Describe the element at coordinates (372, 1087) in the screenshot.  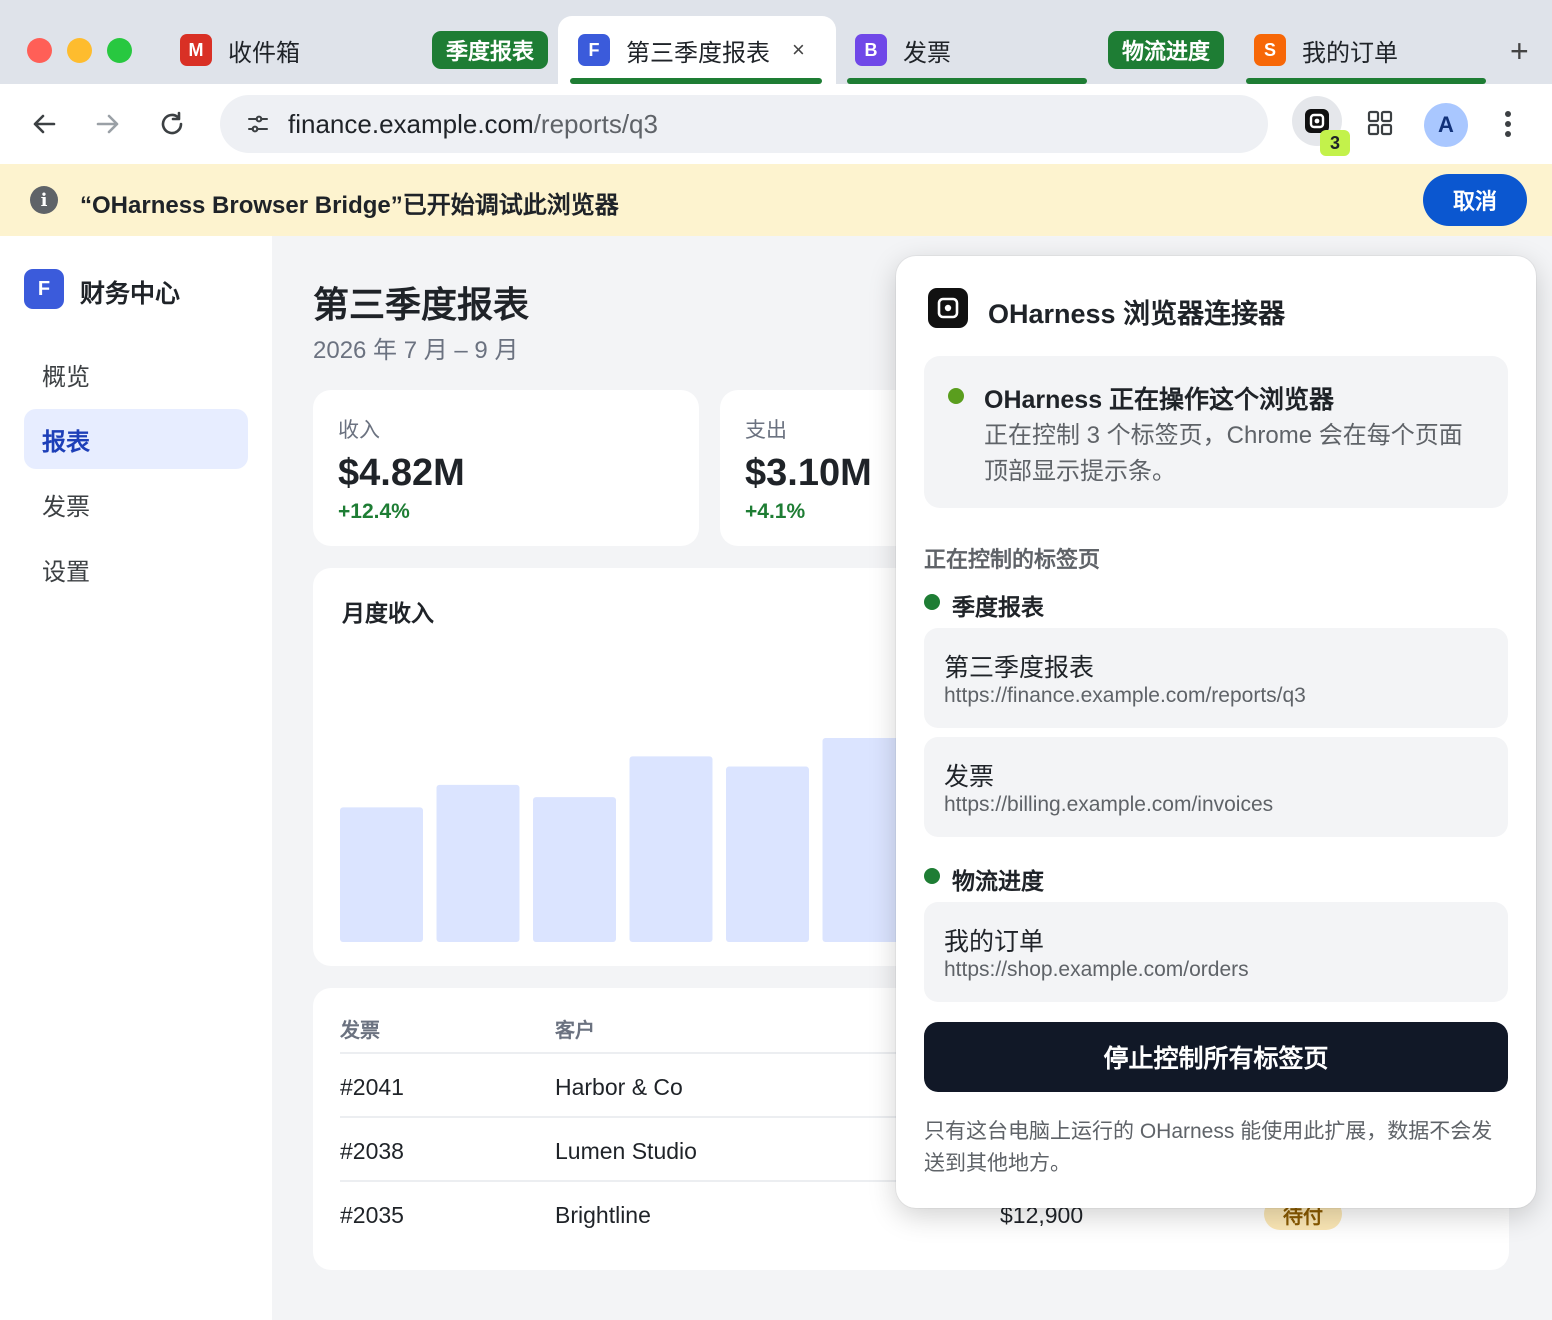
I see `table-cell-invoice-id: #2041` at that location.